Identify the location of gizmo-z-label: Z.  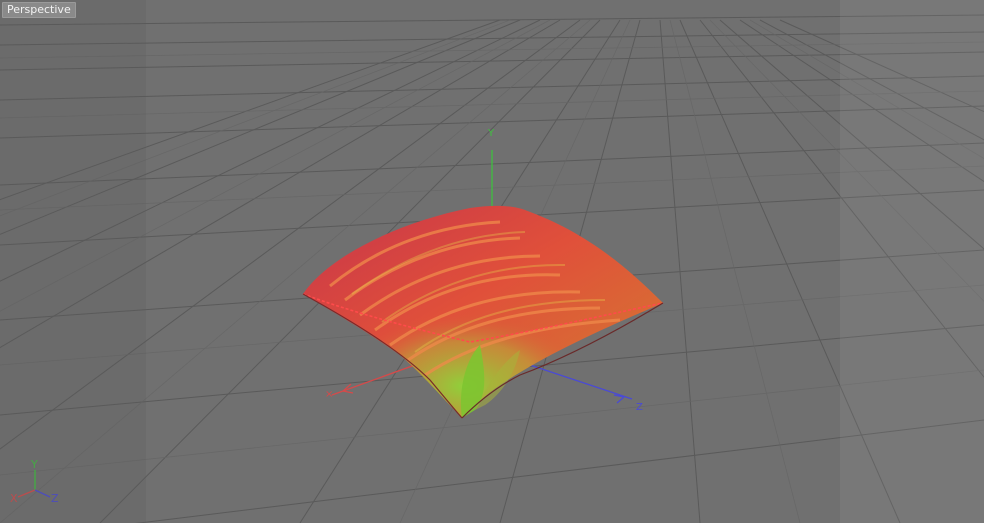
(639, 407).